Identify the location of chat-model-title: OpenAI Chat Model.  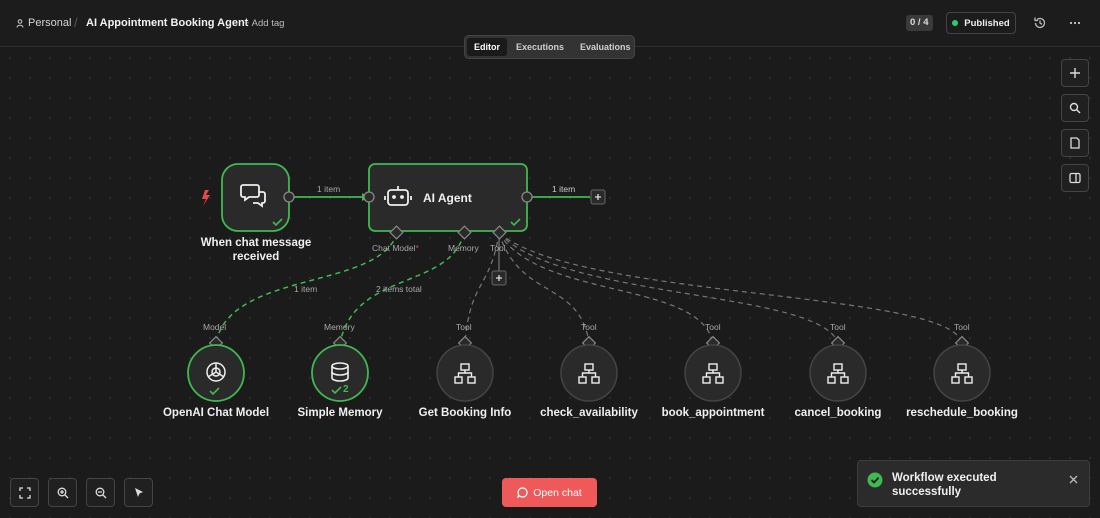
(216, 413).